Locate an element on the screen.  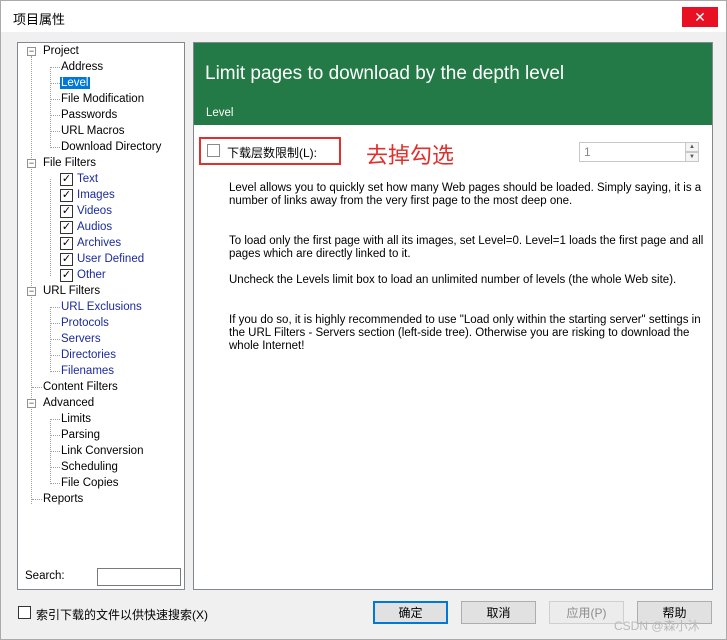
tree-item-text: Text is located at coordinates (87, 179).